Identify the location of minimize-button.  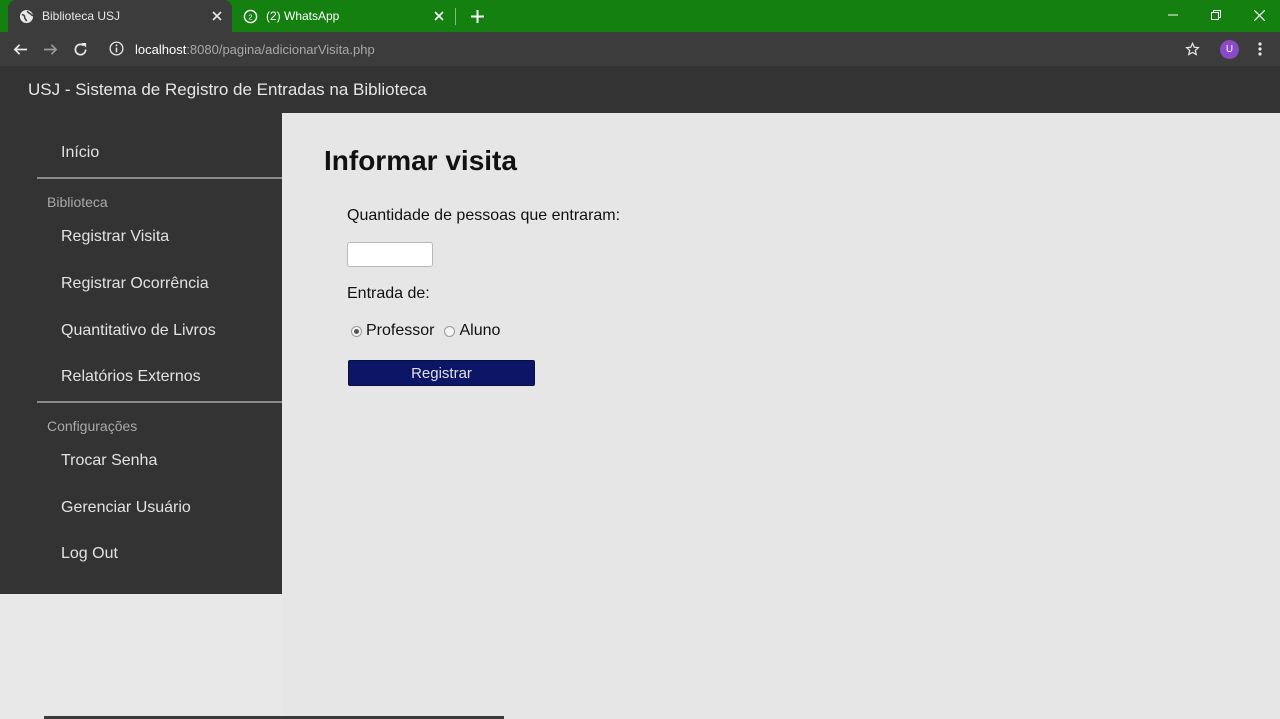
(1173, 15).